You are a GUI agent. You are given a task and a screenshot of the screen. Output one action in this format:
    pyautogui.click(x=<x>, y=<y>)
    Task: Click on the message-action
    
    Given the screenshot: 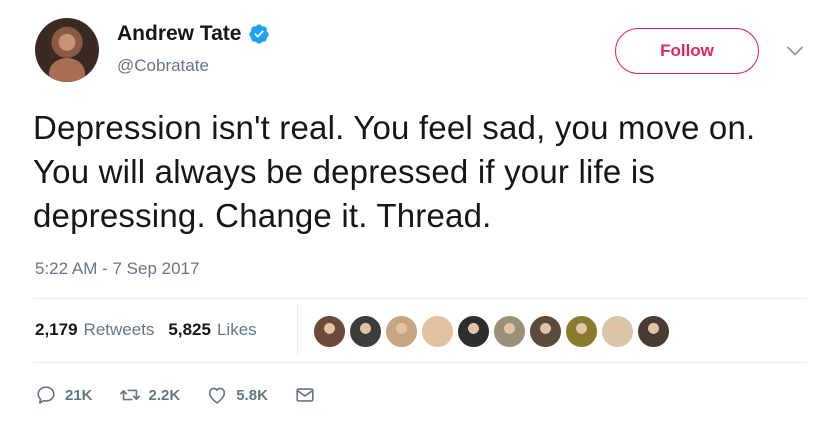 What is the action you would take?
    pyautogui.click(x=305, y=395)
    